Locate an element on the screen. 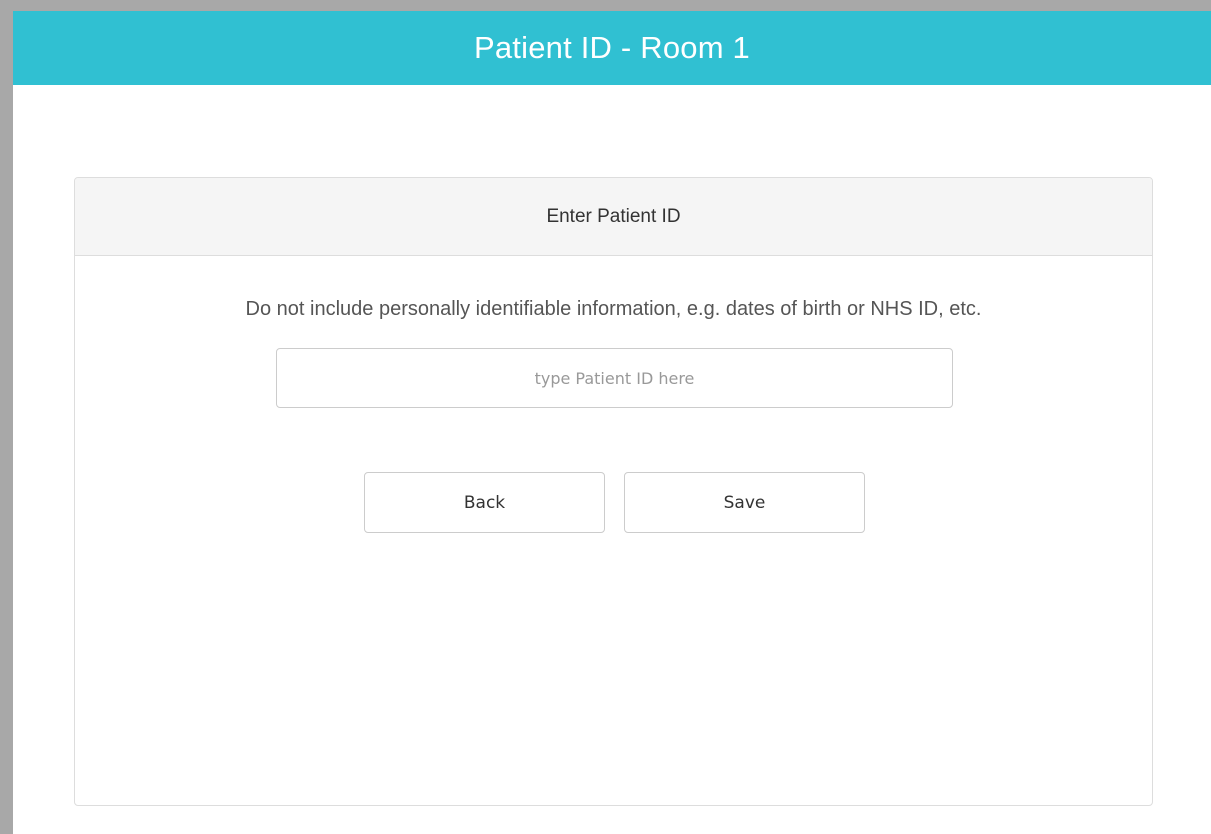  panel-header: Enter Patient ID is located at coordinates (613, 217).